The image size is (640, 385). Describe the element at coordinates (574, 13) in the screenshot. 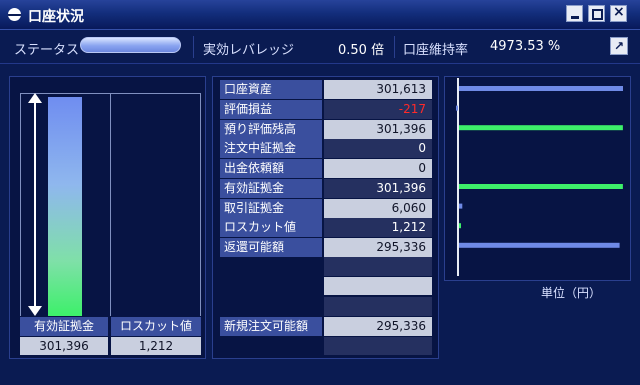

I see `minimize-button` at that location.